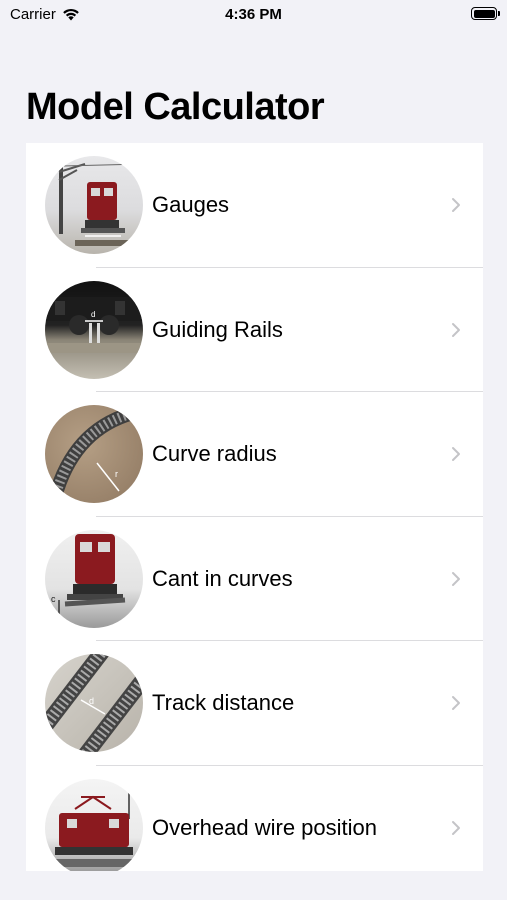 Image resolution: width=507 pixels, height=900 pixels. I want to click on item-label-cant-in-curves: Cant in curves, so click(222, 578).